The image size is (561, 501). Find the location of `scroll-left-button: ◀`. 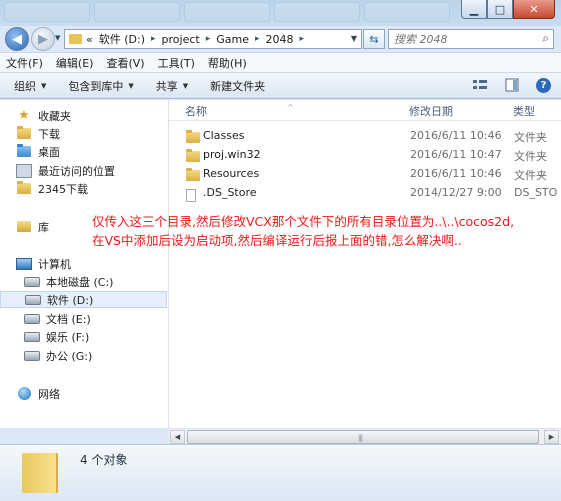

scroll-left-button: ◀ is located at coordinates (177, 437).